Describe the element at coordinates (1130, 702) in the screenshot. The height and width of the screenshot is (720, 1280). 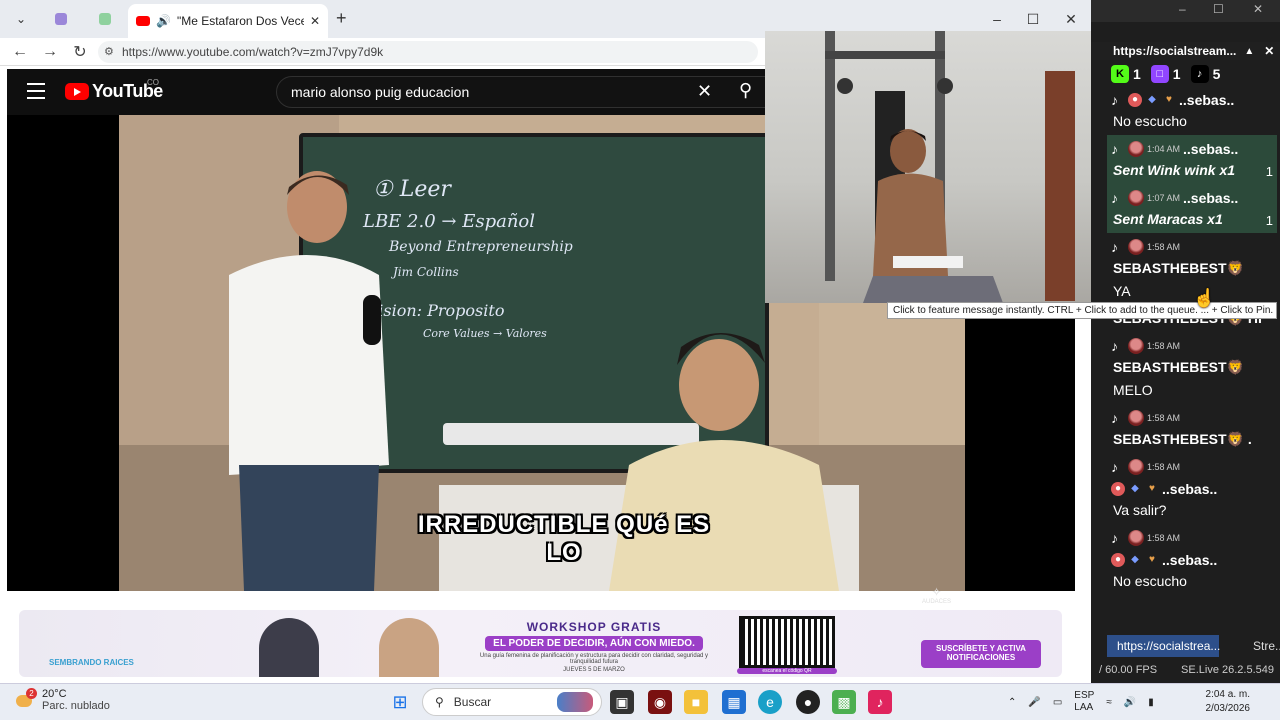
I see `volume-icon: 🔊` at that location.